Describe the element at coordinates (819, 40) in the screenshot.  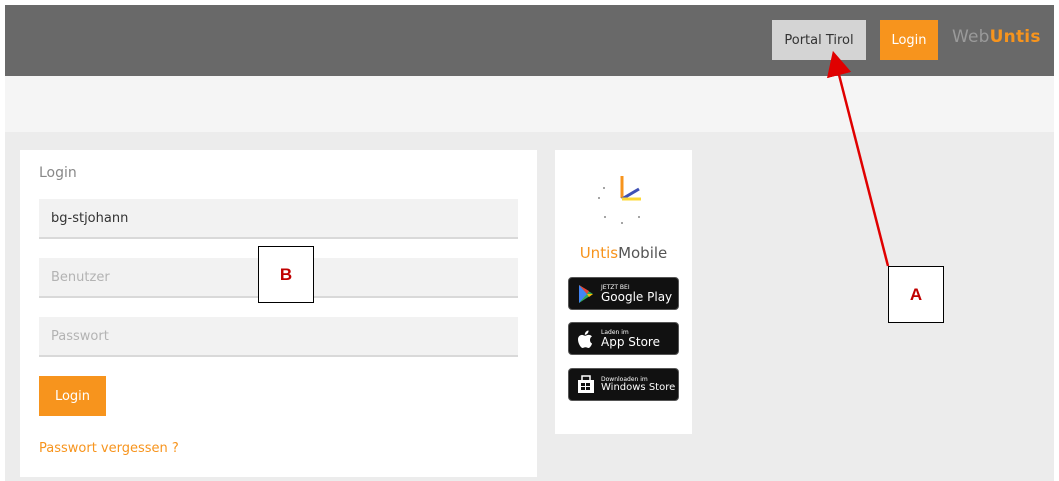
I see `portal-tirol-button: Portal Tirol` at that location.